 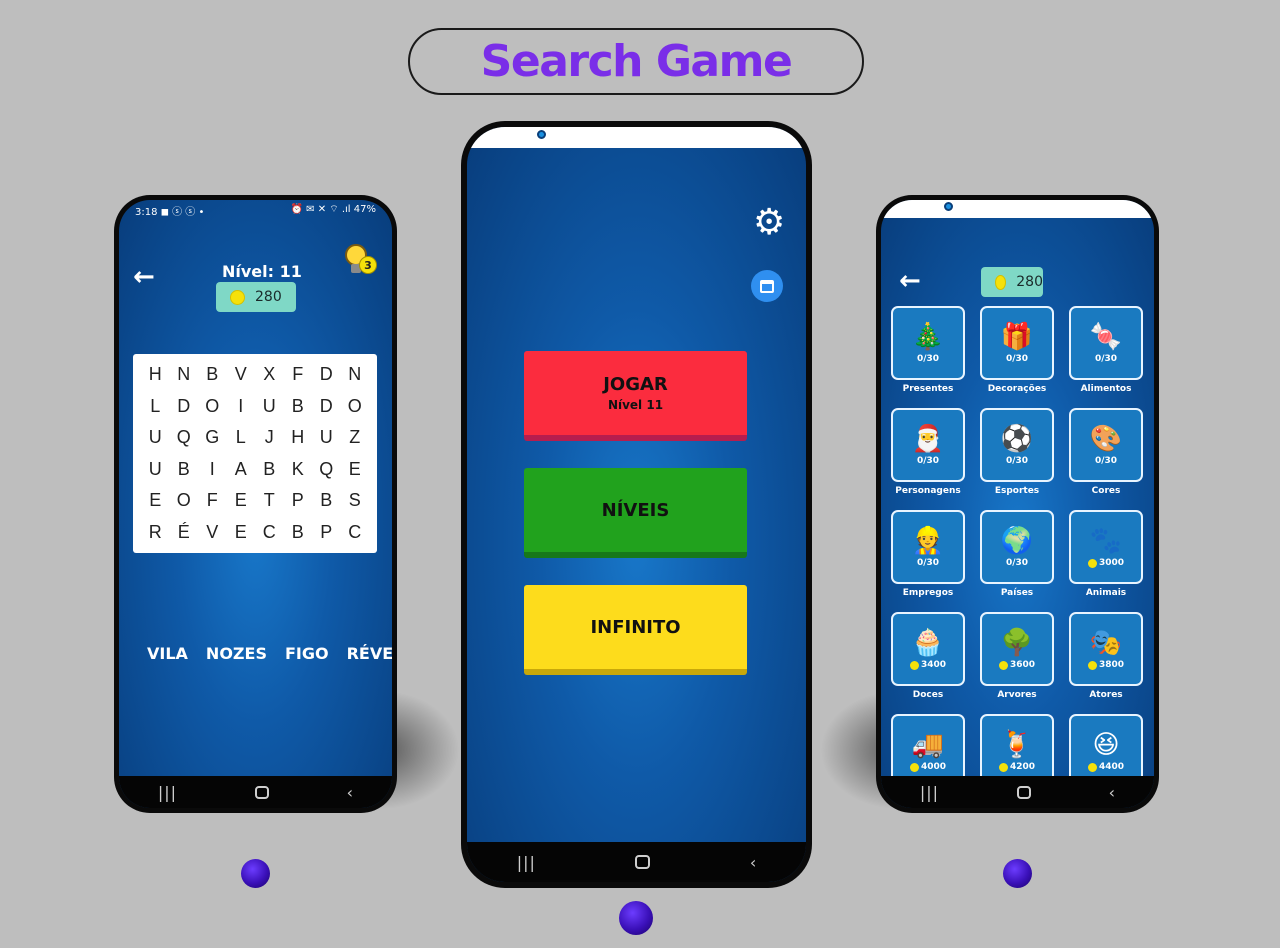 I want to click on levels-button: NÍVEIS, so click(x=635, y=513).